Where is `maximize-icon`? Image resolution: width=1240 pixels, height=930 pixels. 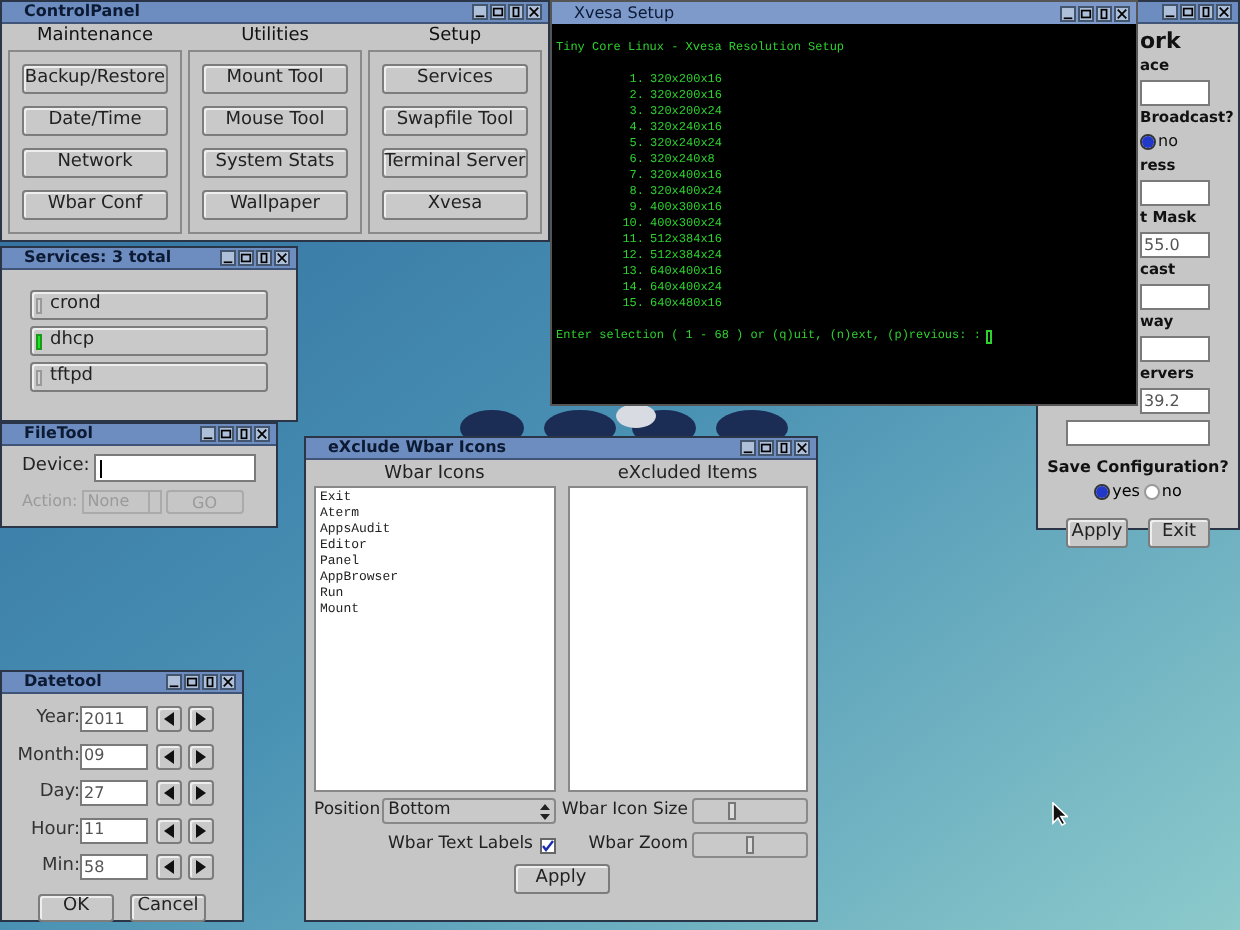
maximize-icon is located at coordinates (192, 682).